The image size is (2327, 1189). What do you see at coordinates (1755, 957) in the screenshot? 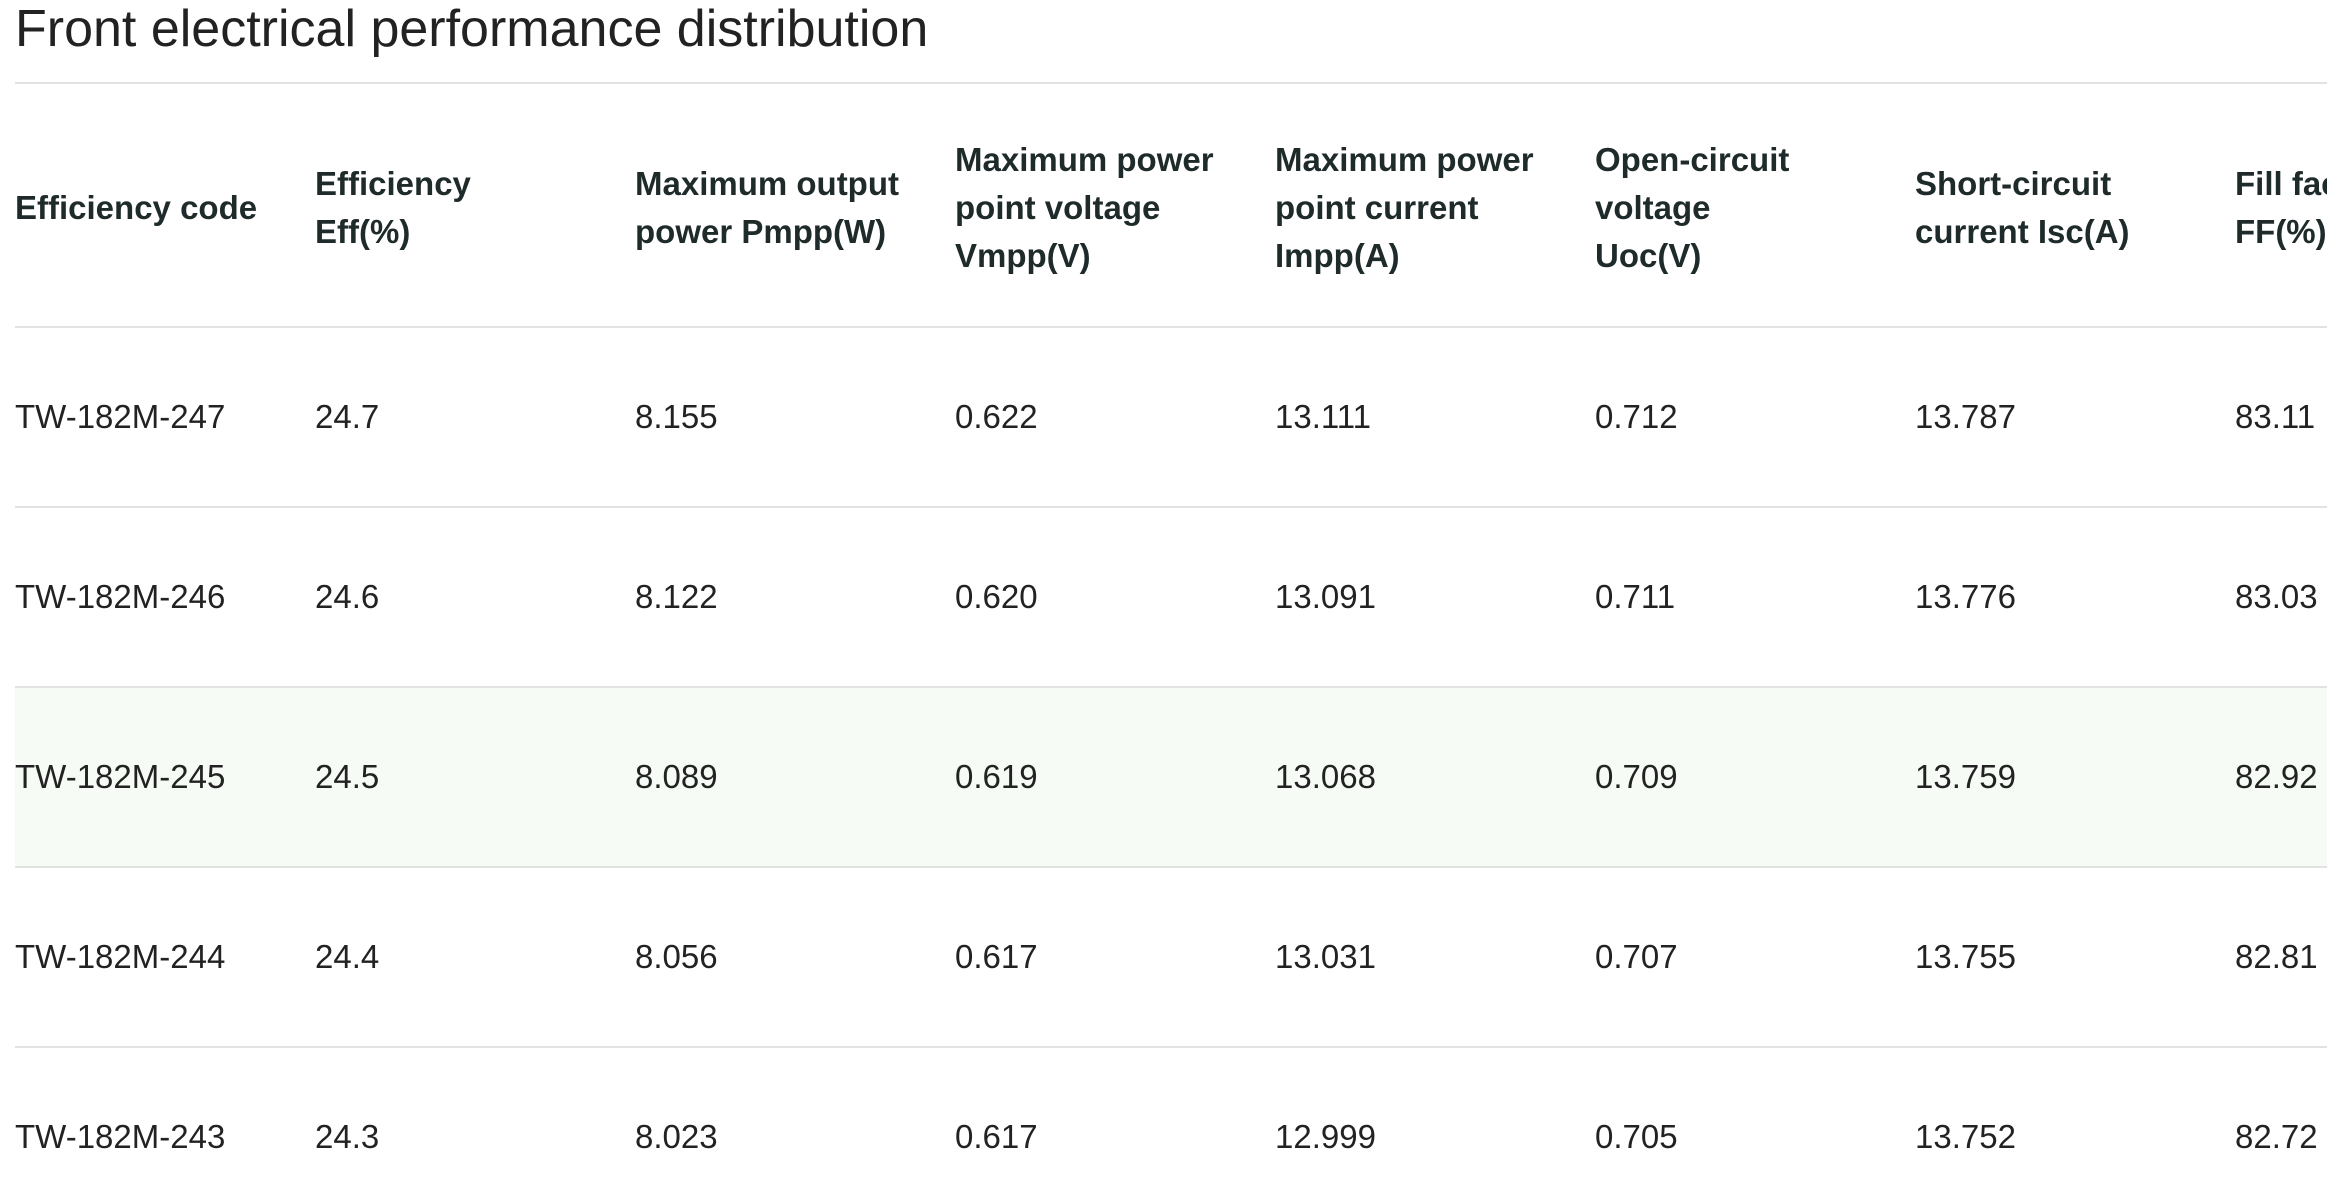
I see `cell-open-circuit-voltage: 0.707` at bounding box center [1755, 957].